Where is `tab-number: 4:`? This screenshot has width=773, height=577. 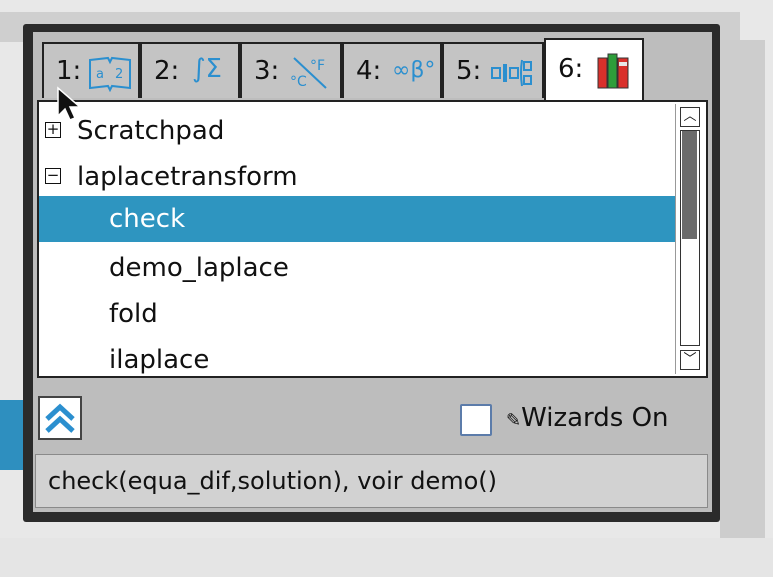
tab-number: 4: is located at coordinates (369, 71).